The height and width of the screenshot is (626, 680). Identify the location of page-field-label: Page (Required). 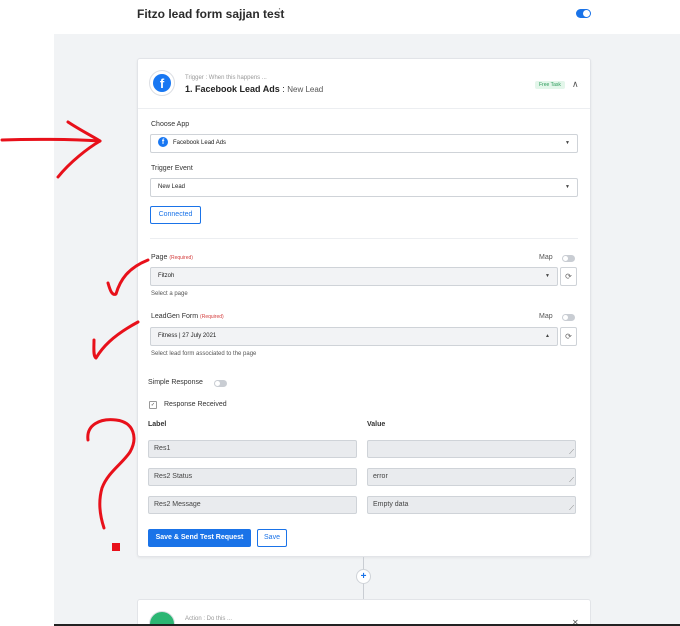
(172, 257).